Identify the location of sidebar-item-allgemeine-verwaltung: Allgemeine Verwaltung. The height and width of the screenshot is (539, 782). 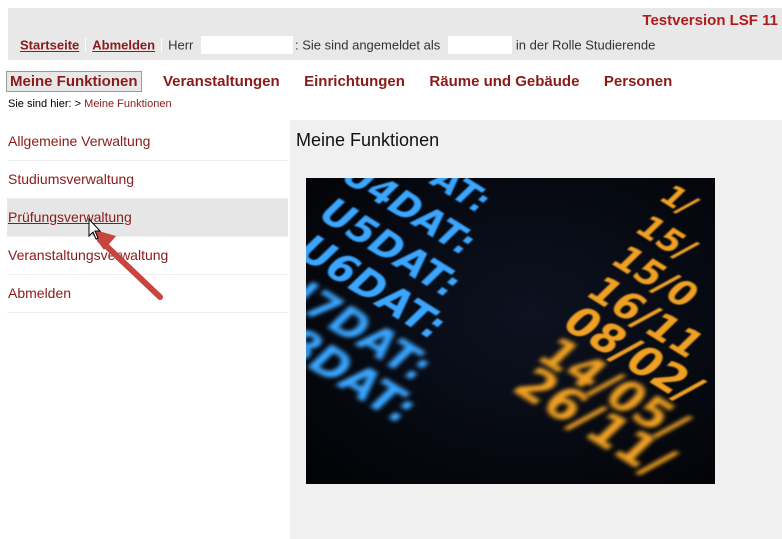
(147, 142).